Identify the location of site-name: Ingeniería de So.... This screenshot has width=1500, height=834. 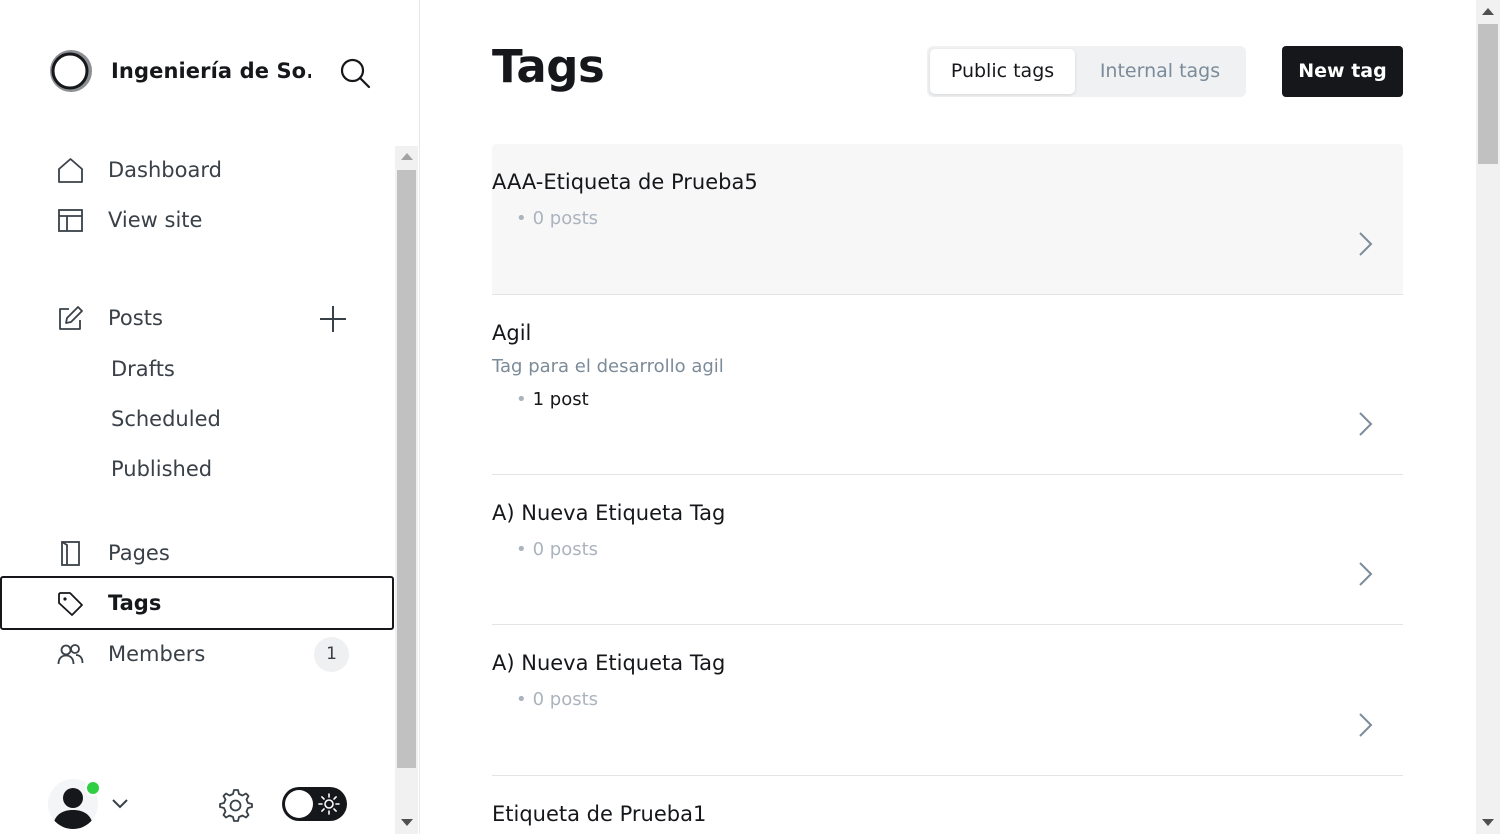
(211, 71).